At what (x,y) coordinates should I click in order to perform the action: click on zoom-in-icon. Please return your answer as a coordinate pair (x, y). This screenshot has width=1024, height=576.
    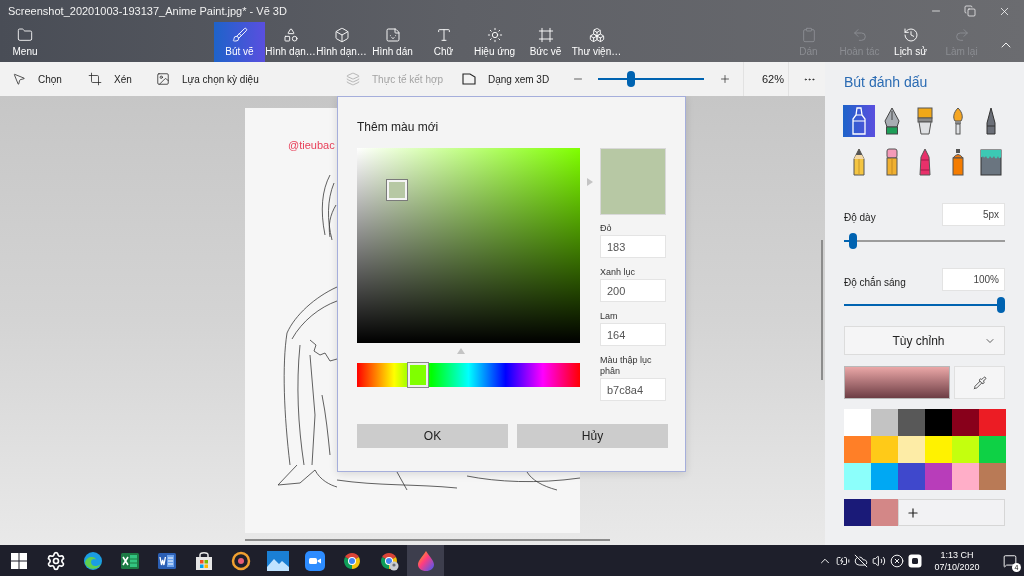
    Looking at the image, I should click on (725, 79).